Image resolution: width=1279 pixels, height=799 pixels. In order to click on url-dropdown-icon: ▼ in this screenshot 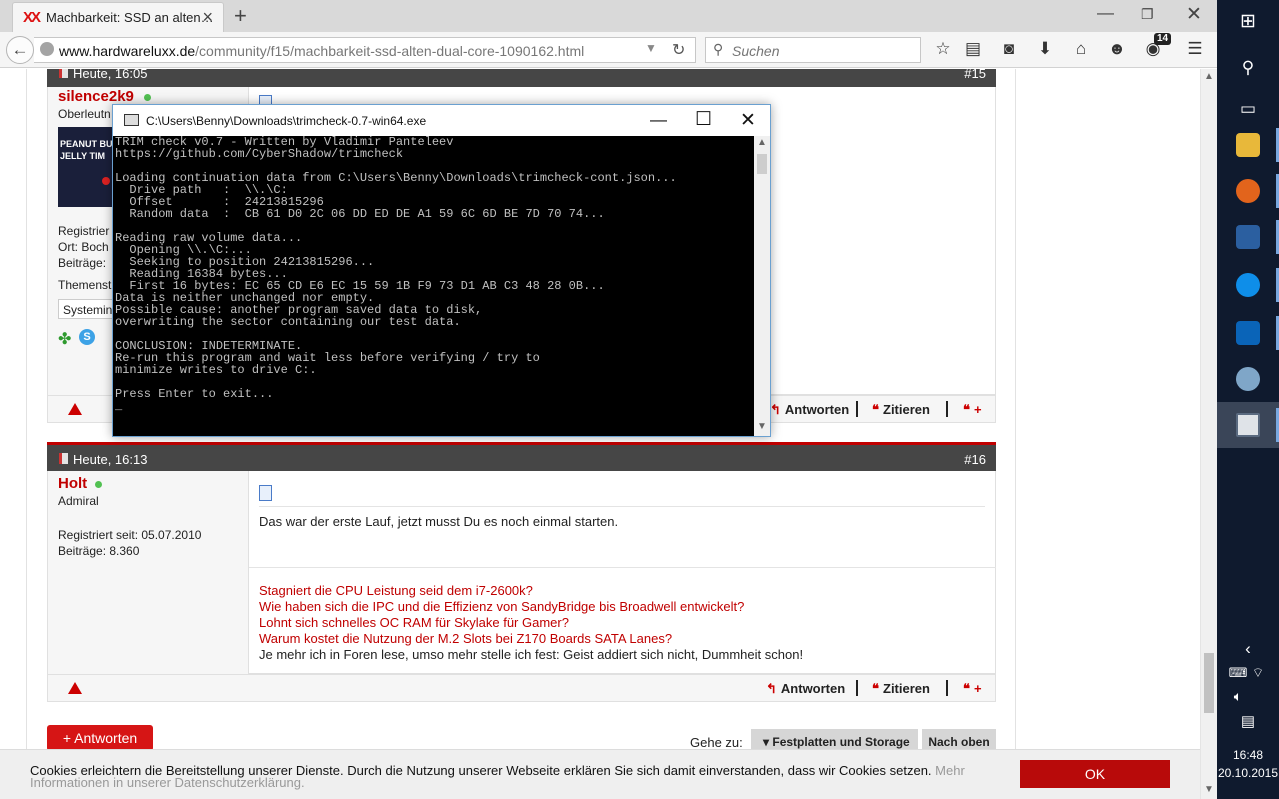, I will do `click(651, 48)`.